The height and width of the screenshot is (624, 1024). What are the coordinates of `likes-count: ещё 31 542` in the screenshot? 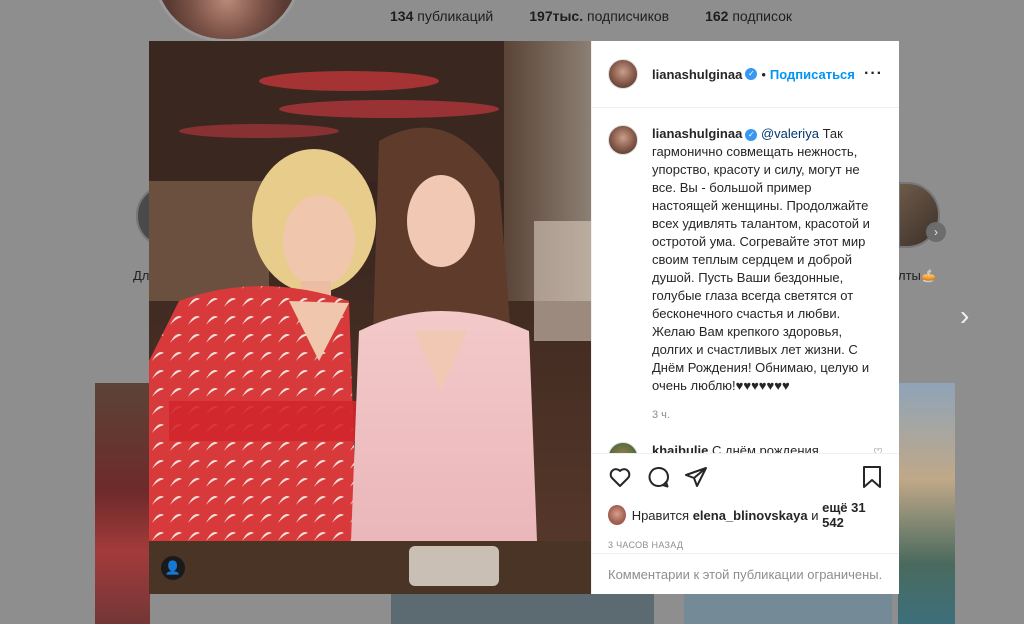 It's located at (852, 515).